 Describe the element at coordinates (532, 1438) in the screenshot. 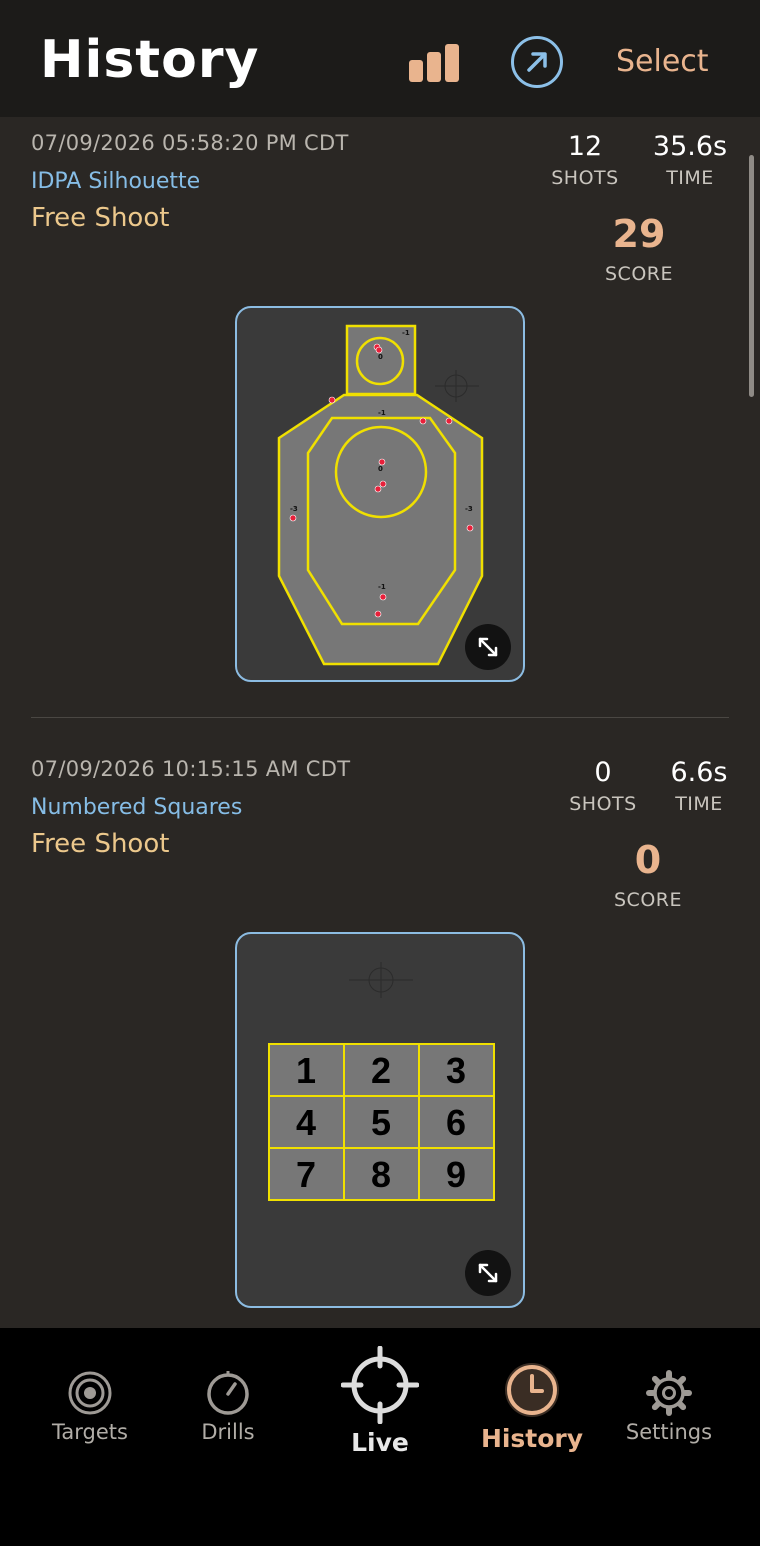

I see `tab-label: History` at that location.